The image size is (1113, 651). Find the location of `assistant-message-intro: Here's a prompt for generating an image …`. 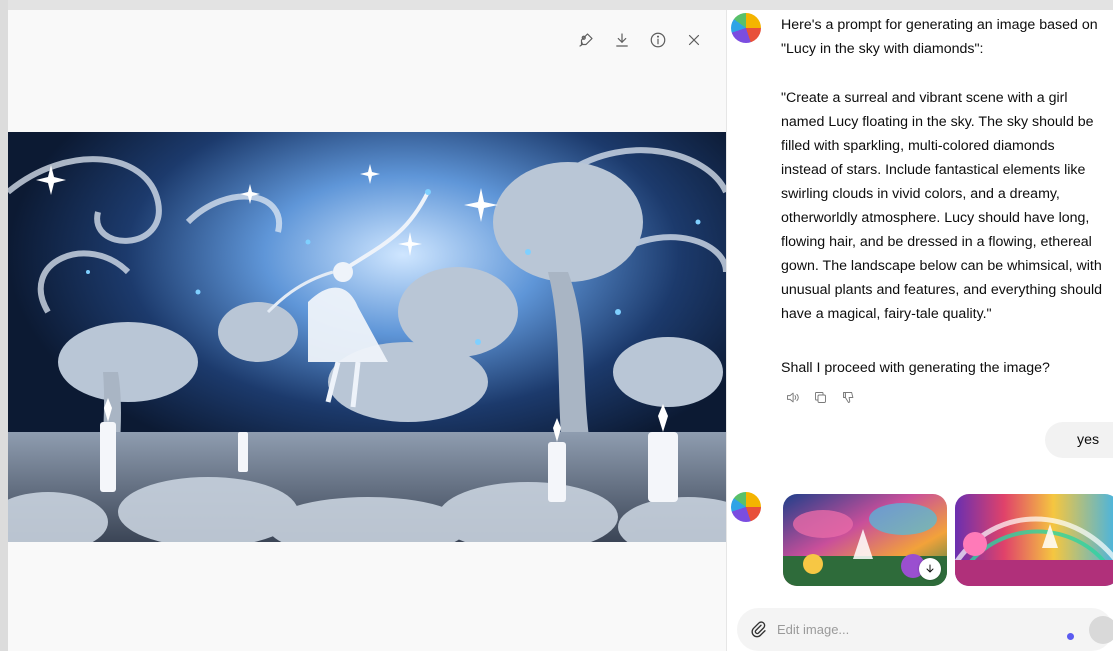

assistant-message-intro: Here's a prompt for generating an image … is located at coordinates (947, 37).